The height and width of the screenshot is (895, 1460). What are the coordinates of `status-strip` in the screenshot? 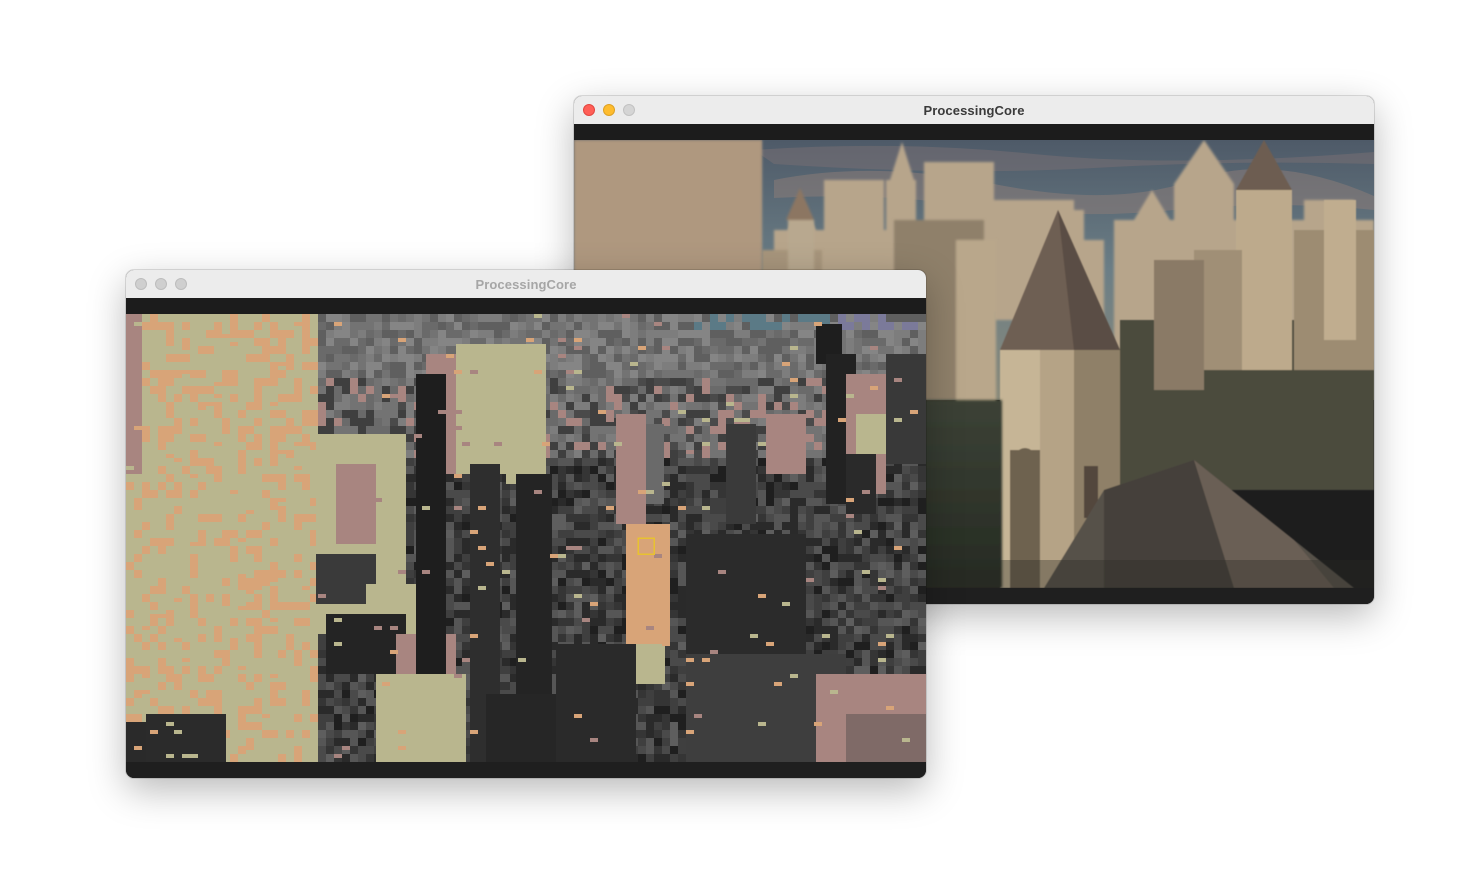 It's located at (526, 770).